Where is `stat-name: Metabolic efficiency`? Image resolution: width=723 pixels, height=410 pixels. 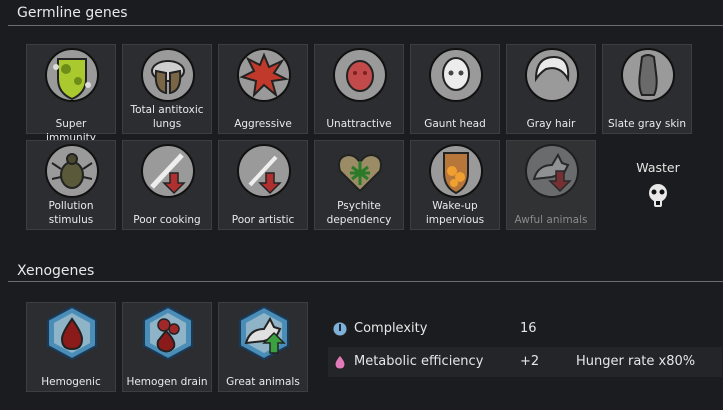 stat-name: Metabolic efficiency is located at coordinates (419, 361).